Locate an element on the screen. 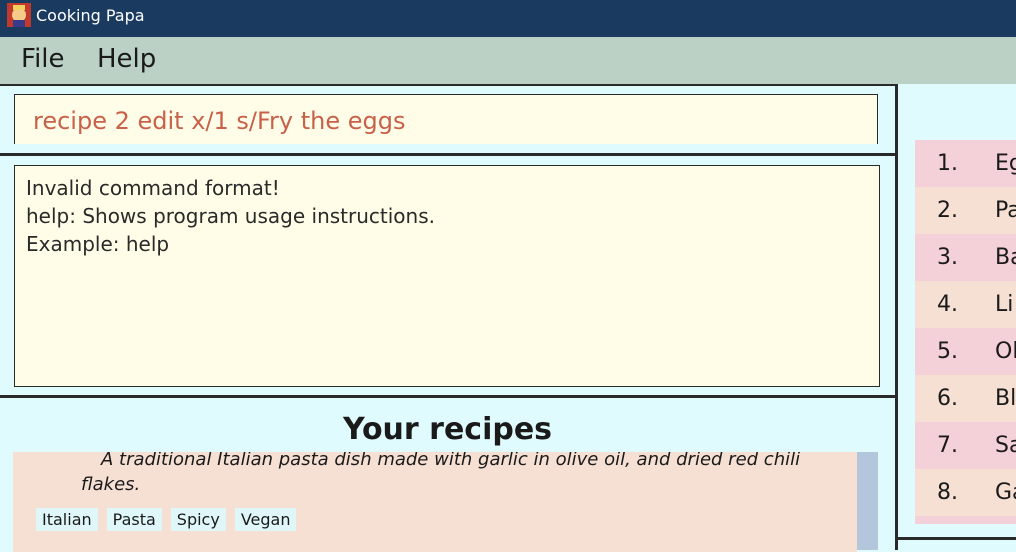 This screenshot has width=1016, height=552. chef-icon is located at coordinates (19, 15).